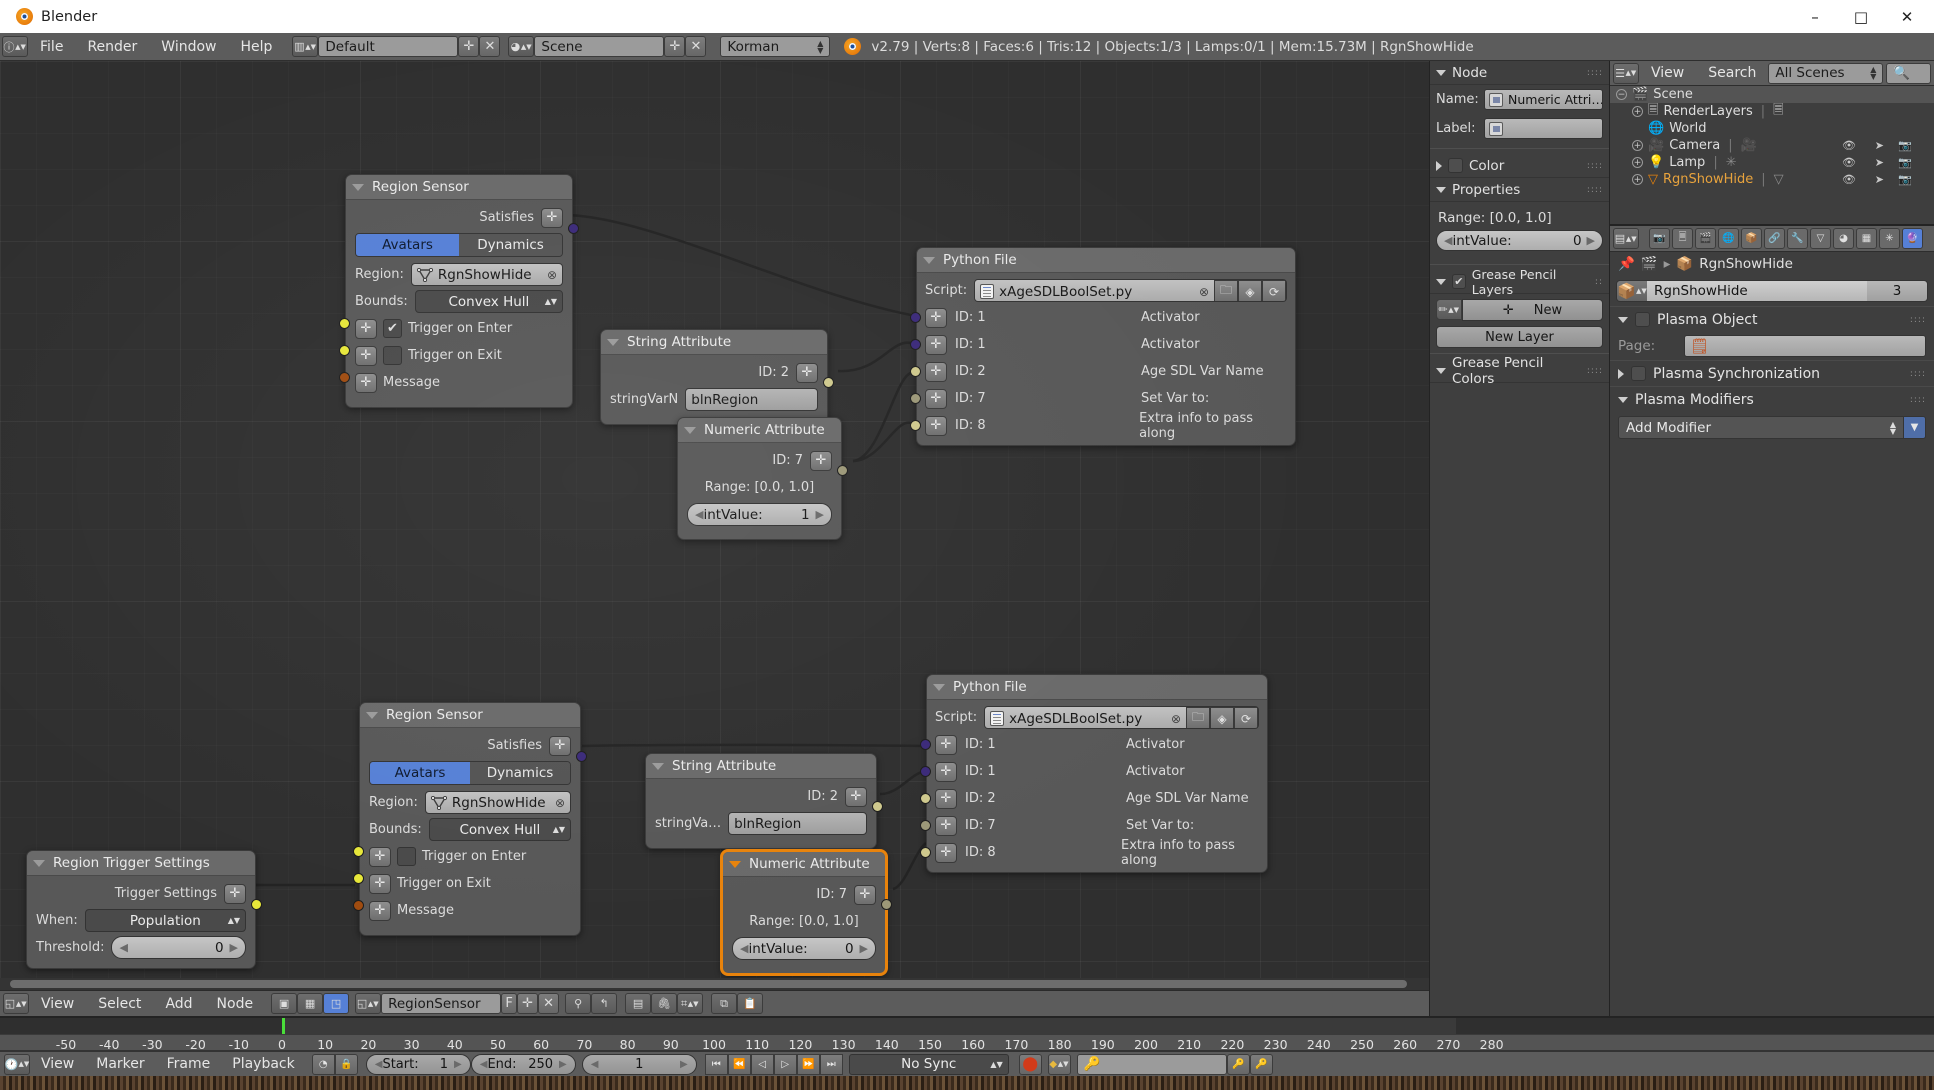 This screenshot has height=1090, width=1934. What do you see at coordinates (831, 1064) in the screenshot?
I see `jump-end-button: ⏭` at bounding box center [831, 1064].